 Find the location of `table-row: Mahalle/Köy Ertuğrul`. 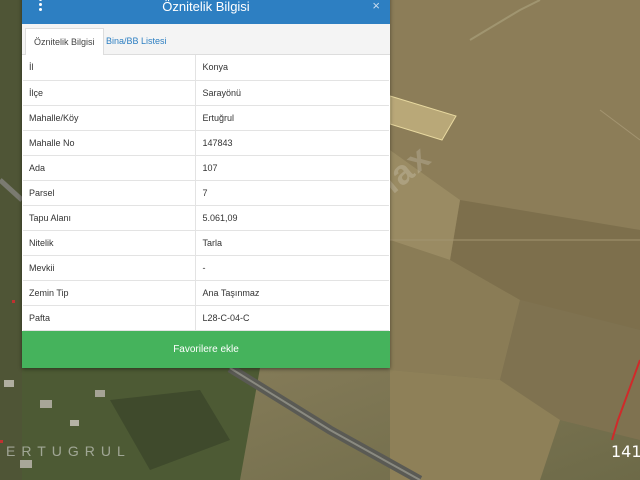

table-row: Mahalle/Köy Ertuğrul is located at coordinates (206, 118).